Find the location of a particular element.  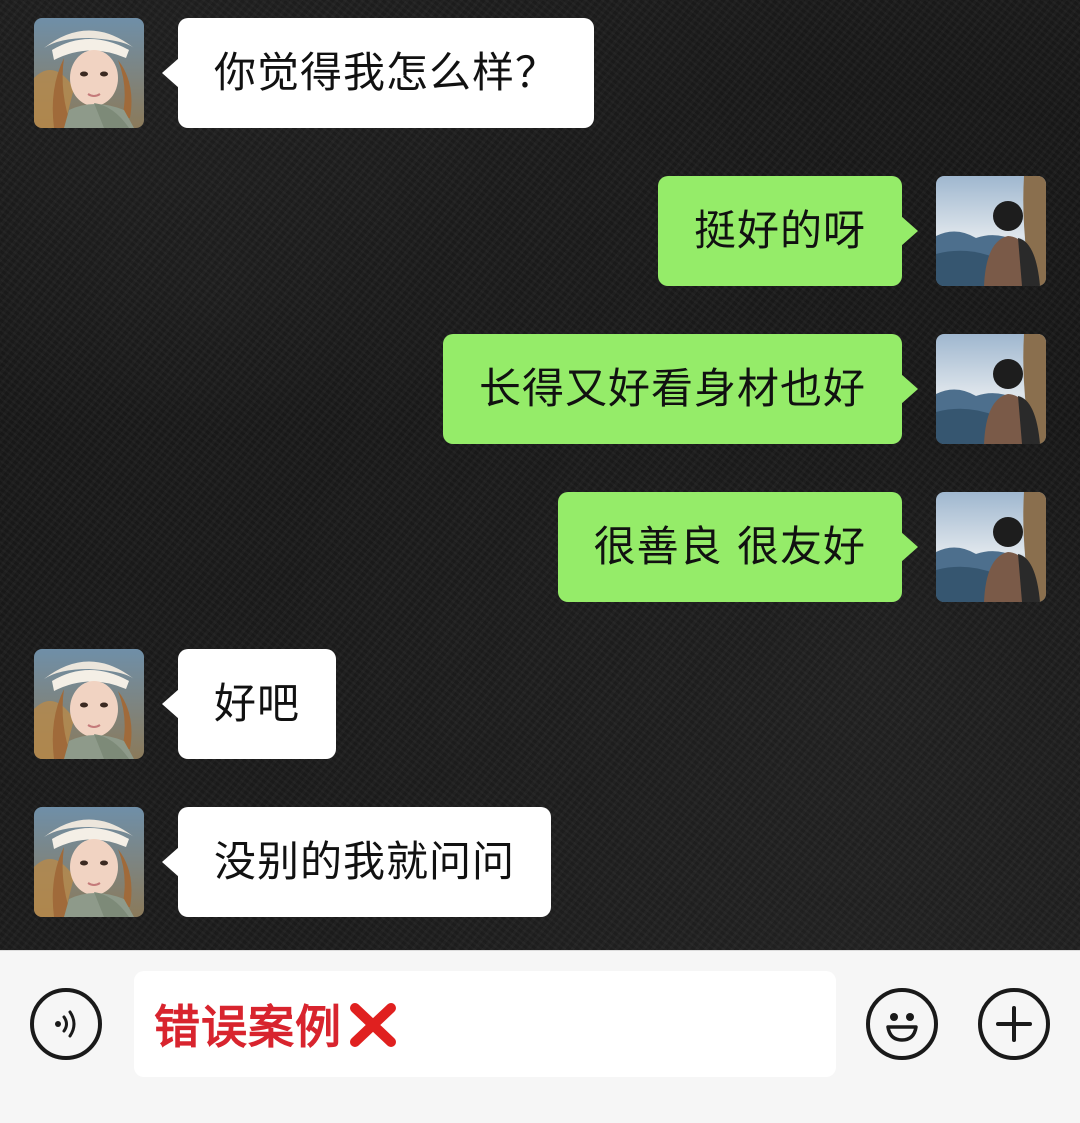

message-bubble-sent: 长得又好看身材也好 is located at coordinates (680, 389).